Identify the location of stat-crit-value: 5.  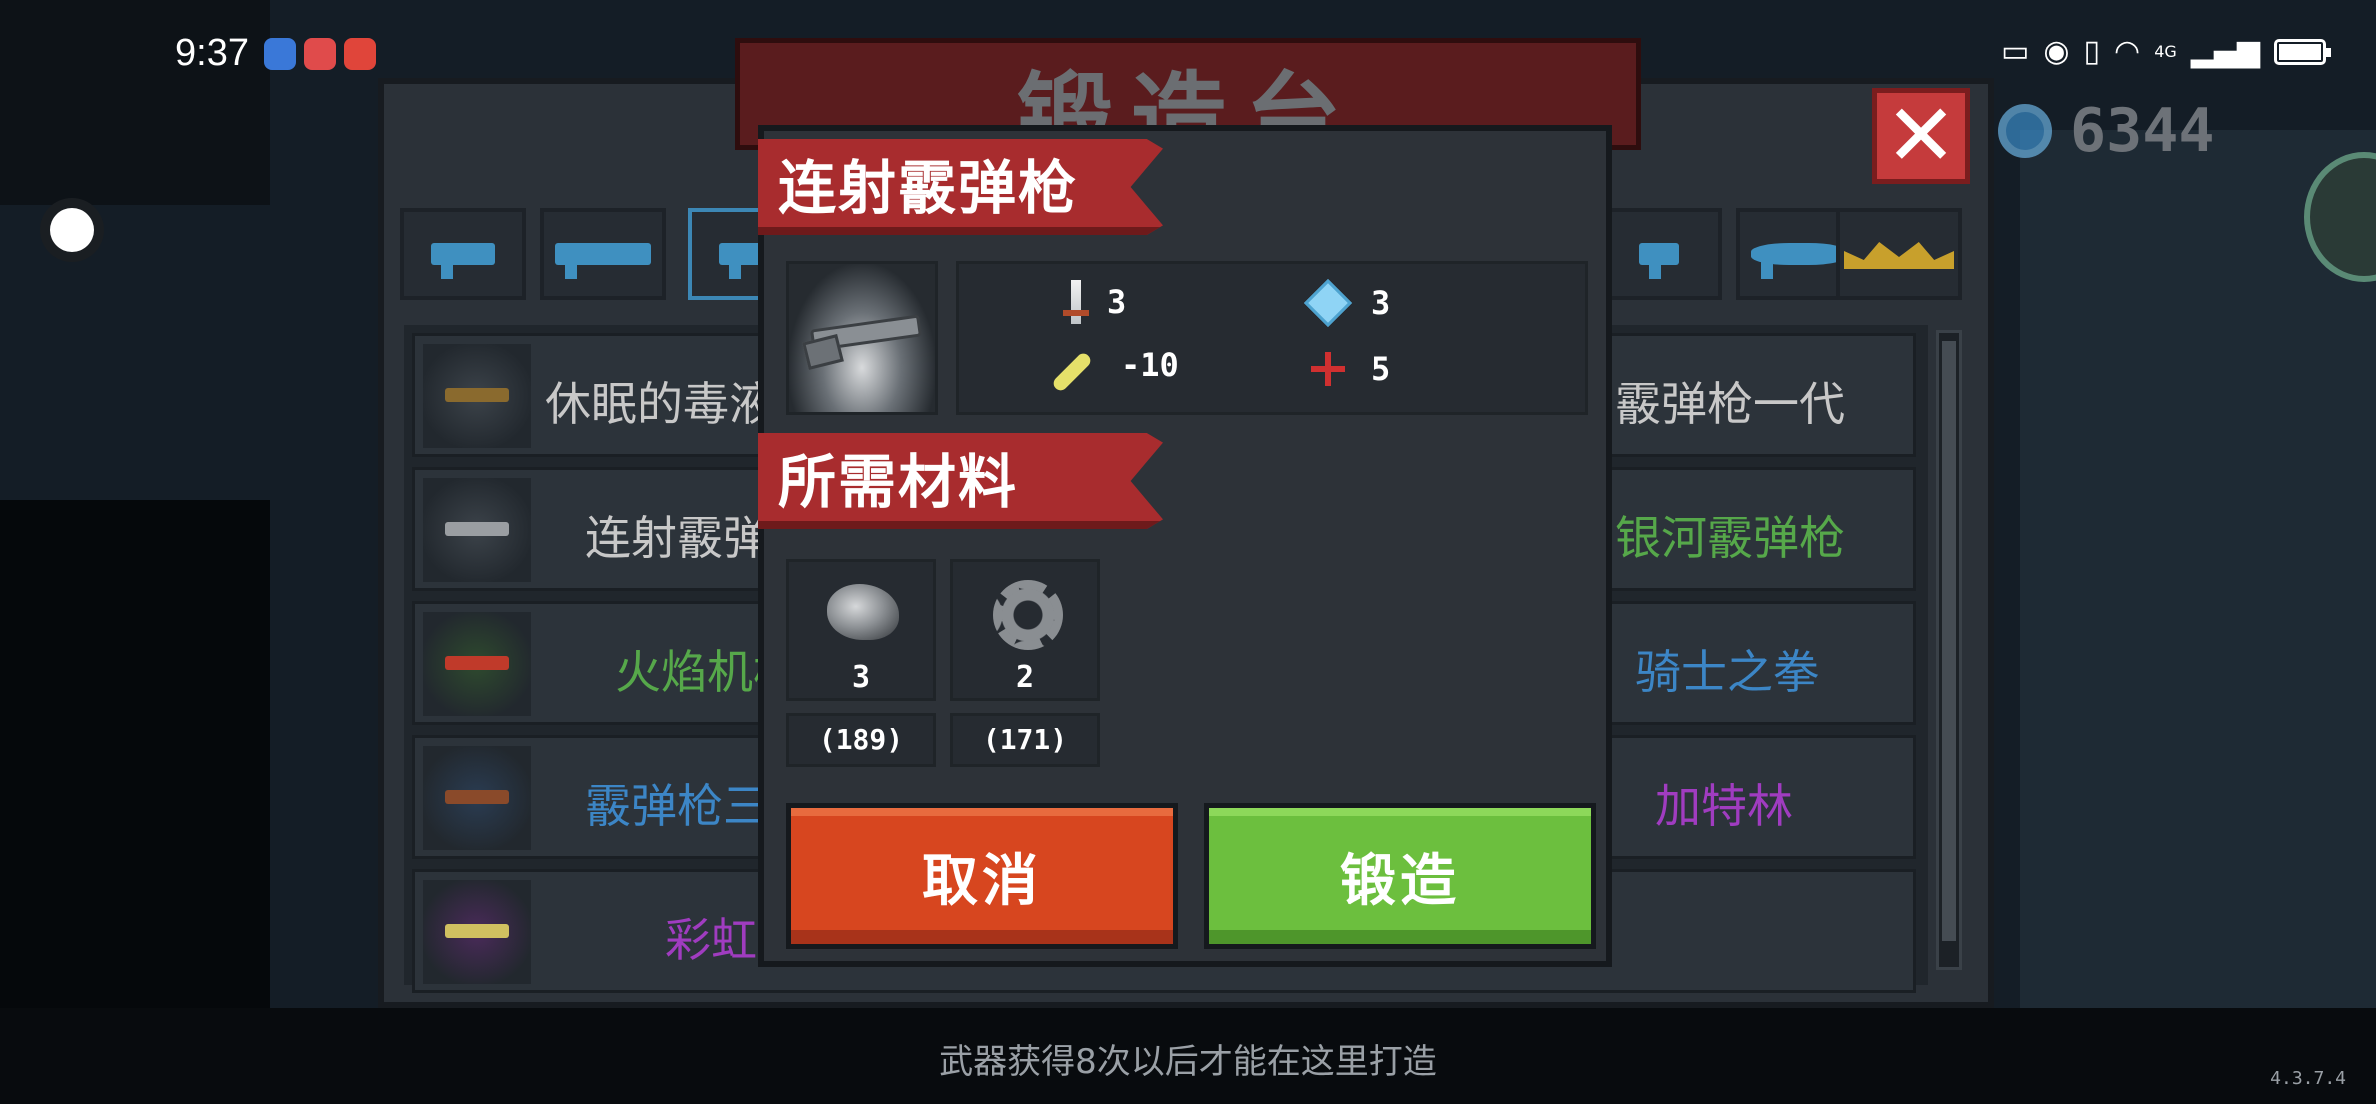
(1381, 369).